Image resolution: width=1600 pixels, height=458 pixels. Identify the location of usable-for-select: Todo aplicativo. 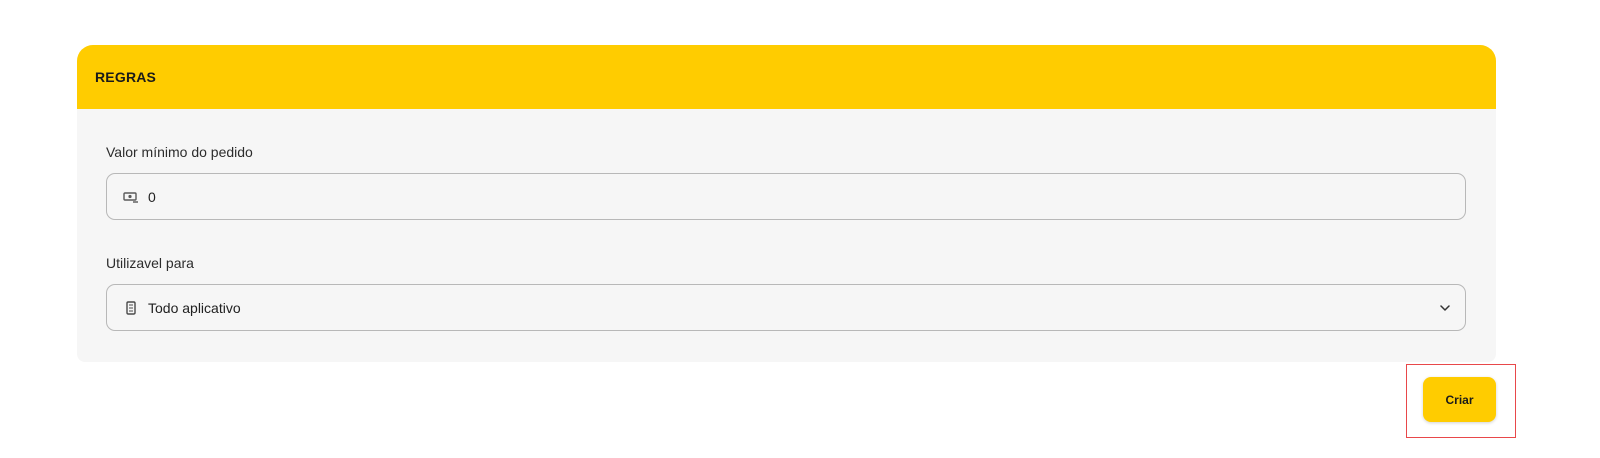
(786, 307).